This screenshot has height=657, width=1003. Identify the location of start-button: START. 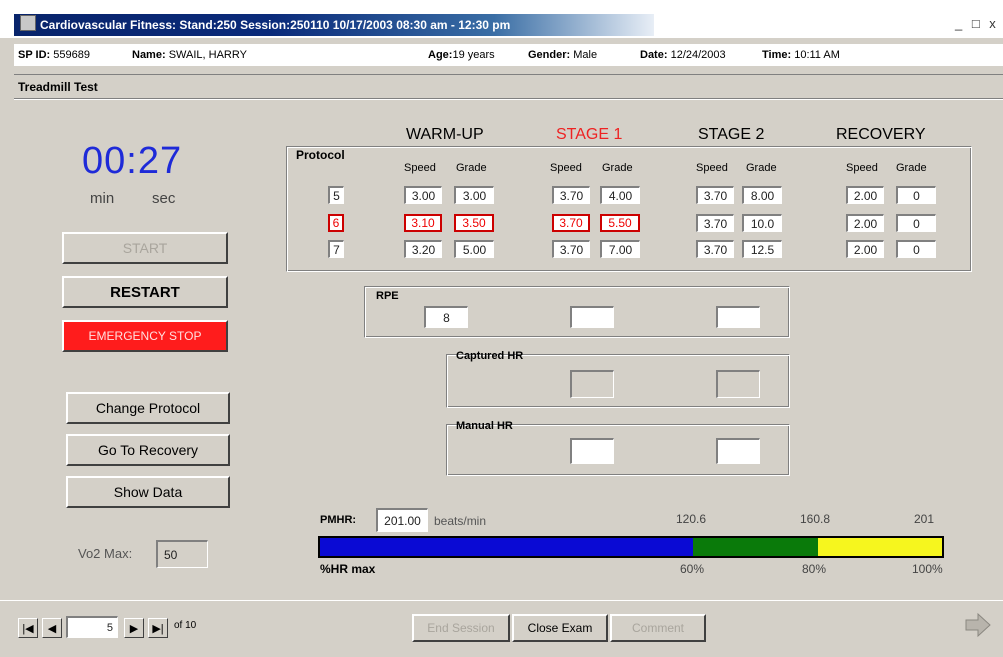
(145, 248).